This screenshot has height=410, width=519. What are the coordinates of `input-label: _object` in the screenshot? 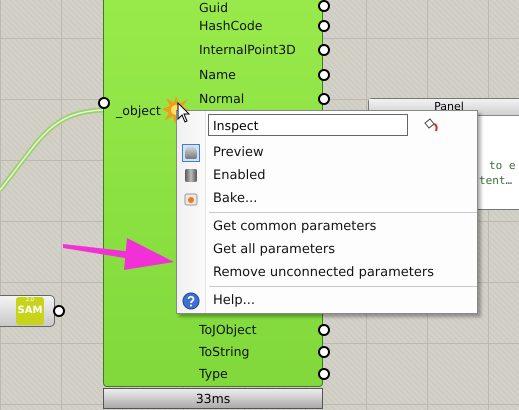 It's located at (138, 110).